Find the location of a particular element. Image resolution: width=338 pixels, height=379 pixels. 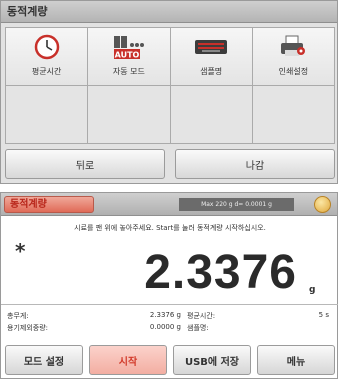

menu-screen-title: 동적계량 is located at coordinates (169, 12).